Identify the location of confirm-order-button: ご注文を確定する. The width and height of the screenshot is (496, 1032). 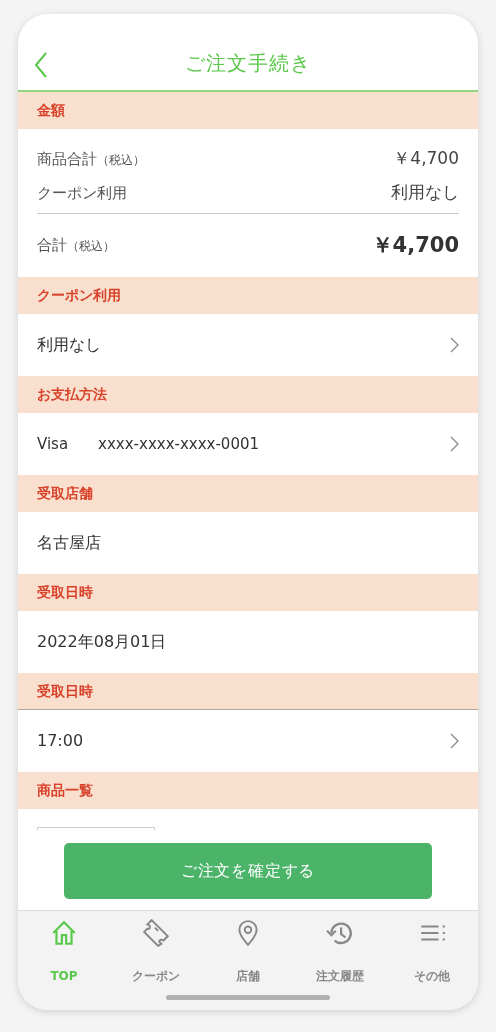
(248, 871).